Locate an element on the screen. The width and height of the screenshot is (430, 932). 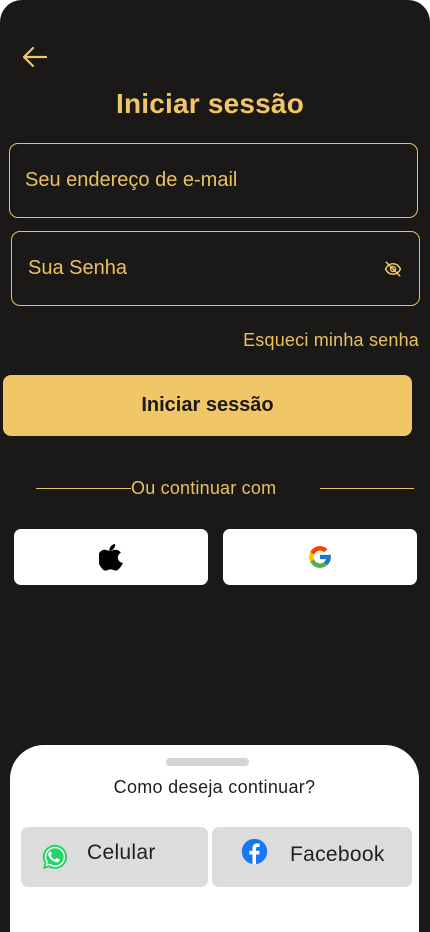
apple-login-button is located at coordinates (111, 557).